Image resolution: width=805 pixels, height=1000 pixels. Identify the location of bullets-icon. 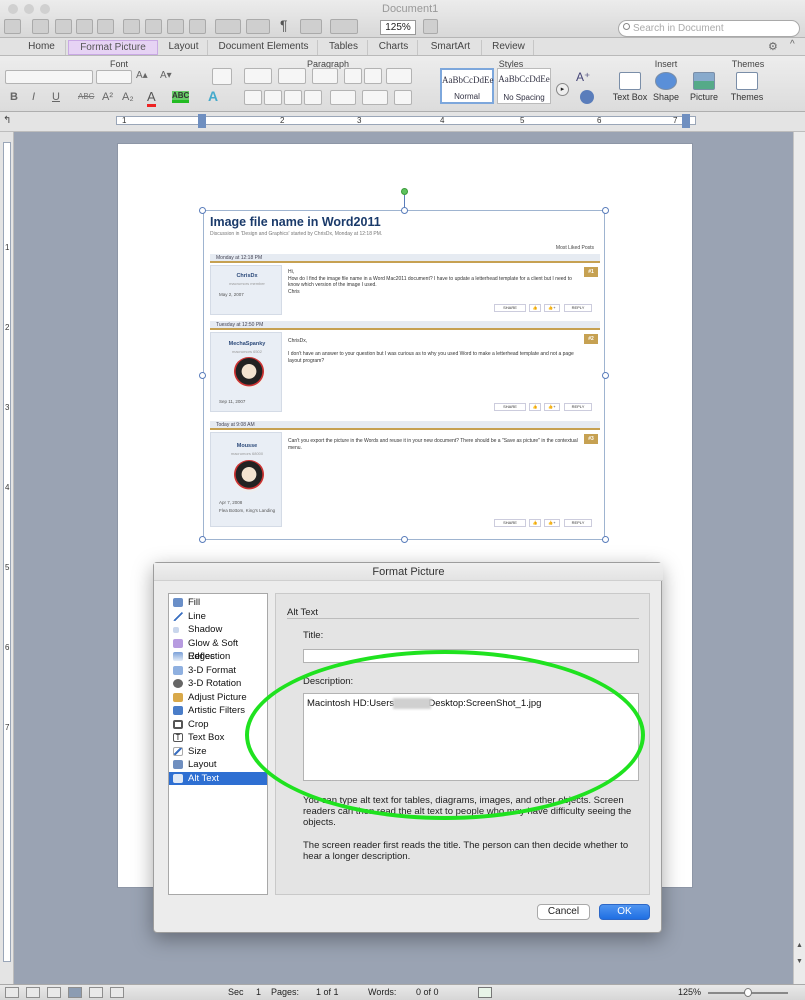
(258, 76).